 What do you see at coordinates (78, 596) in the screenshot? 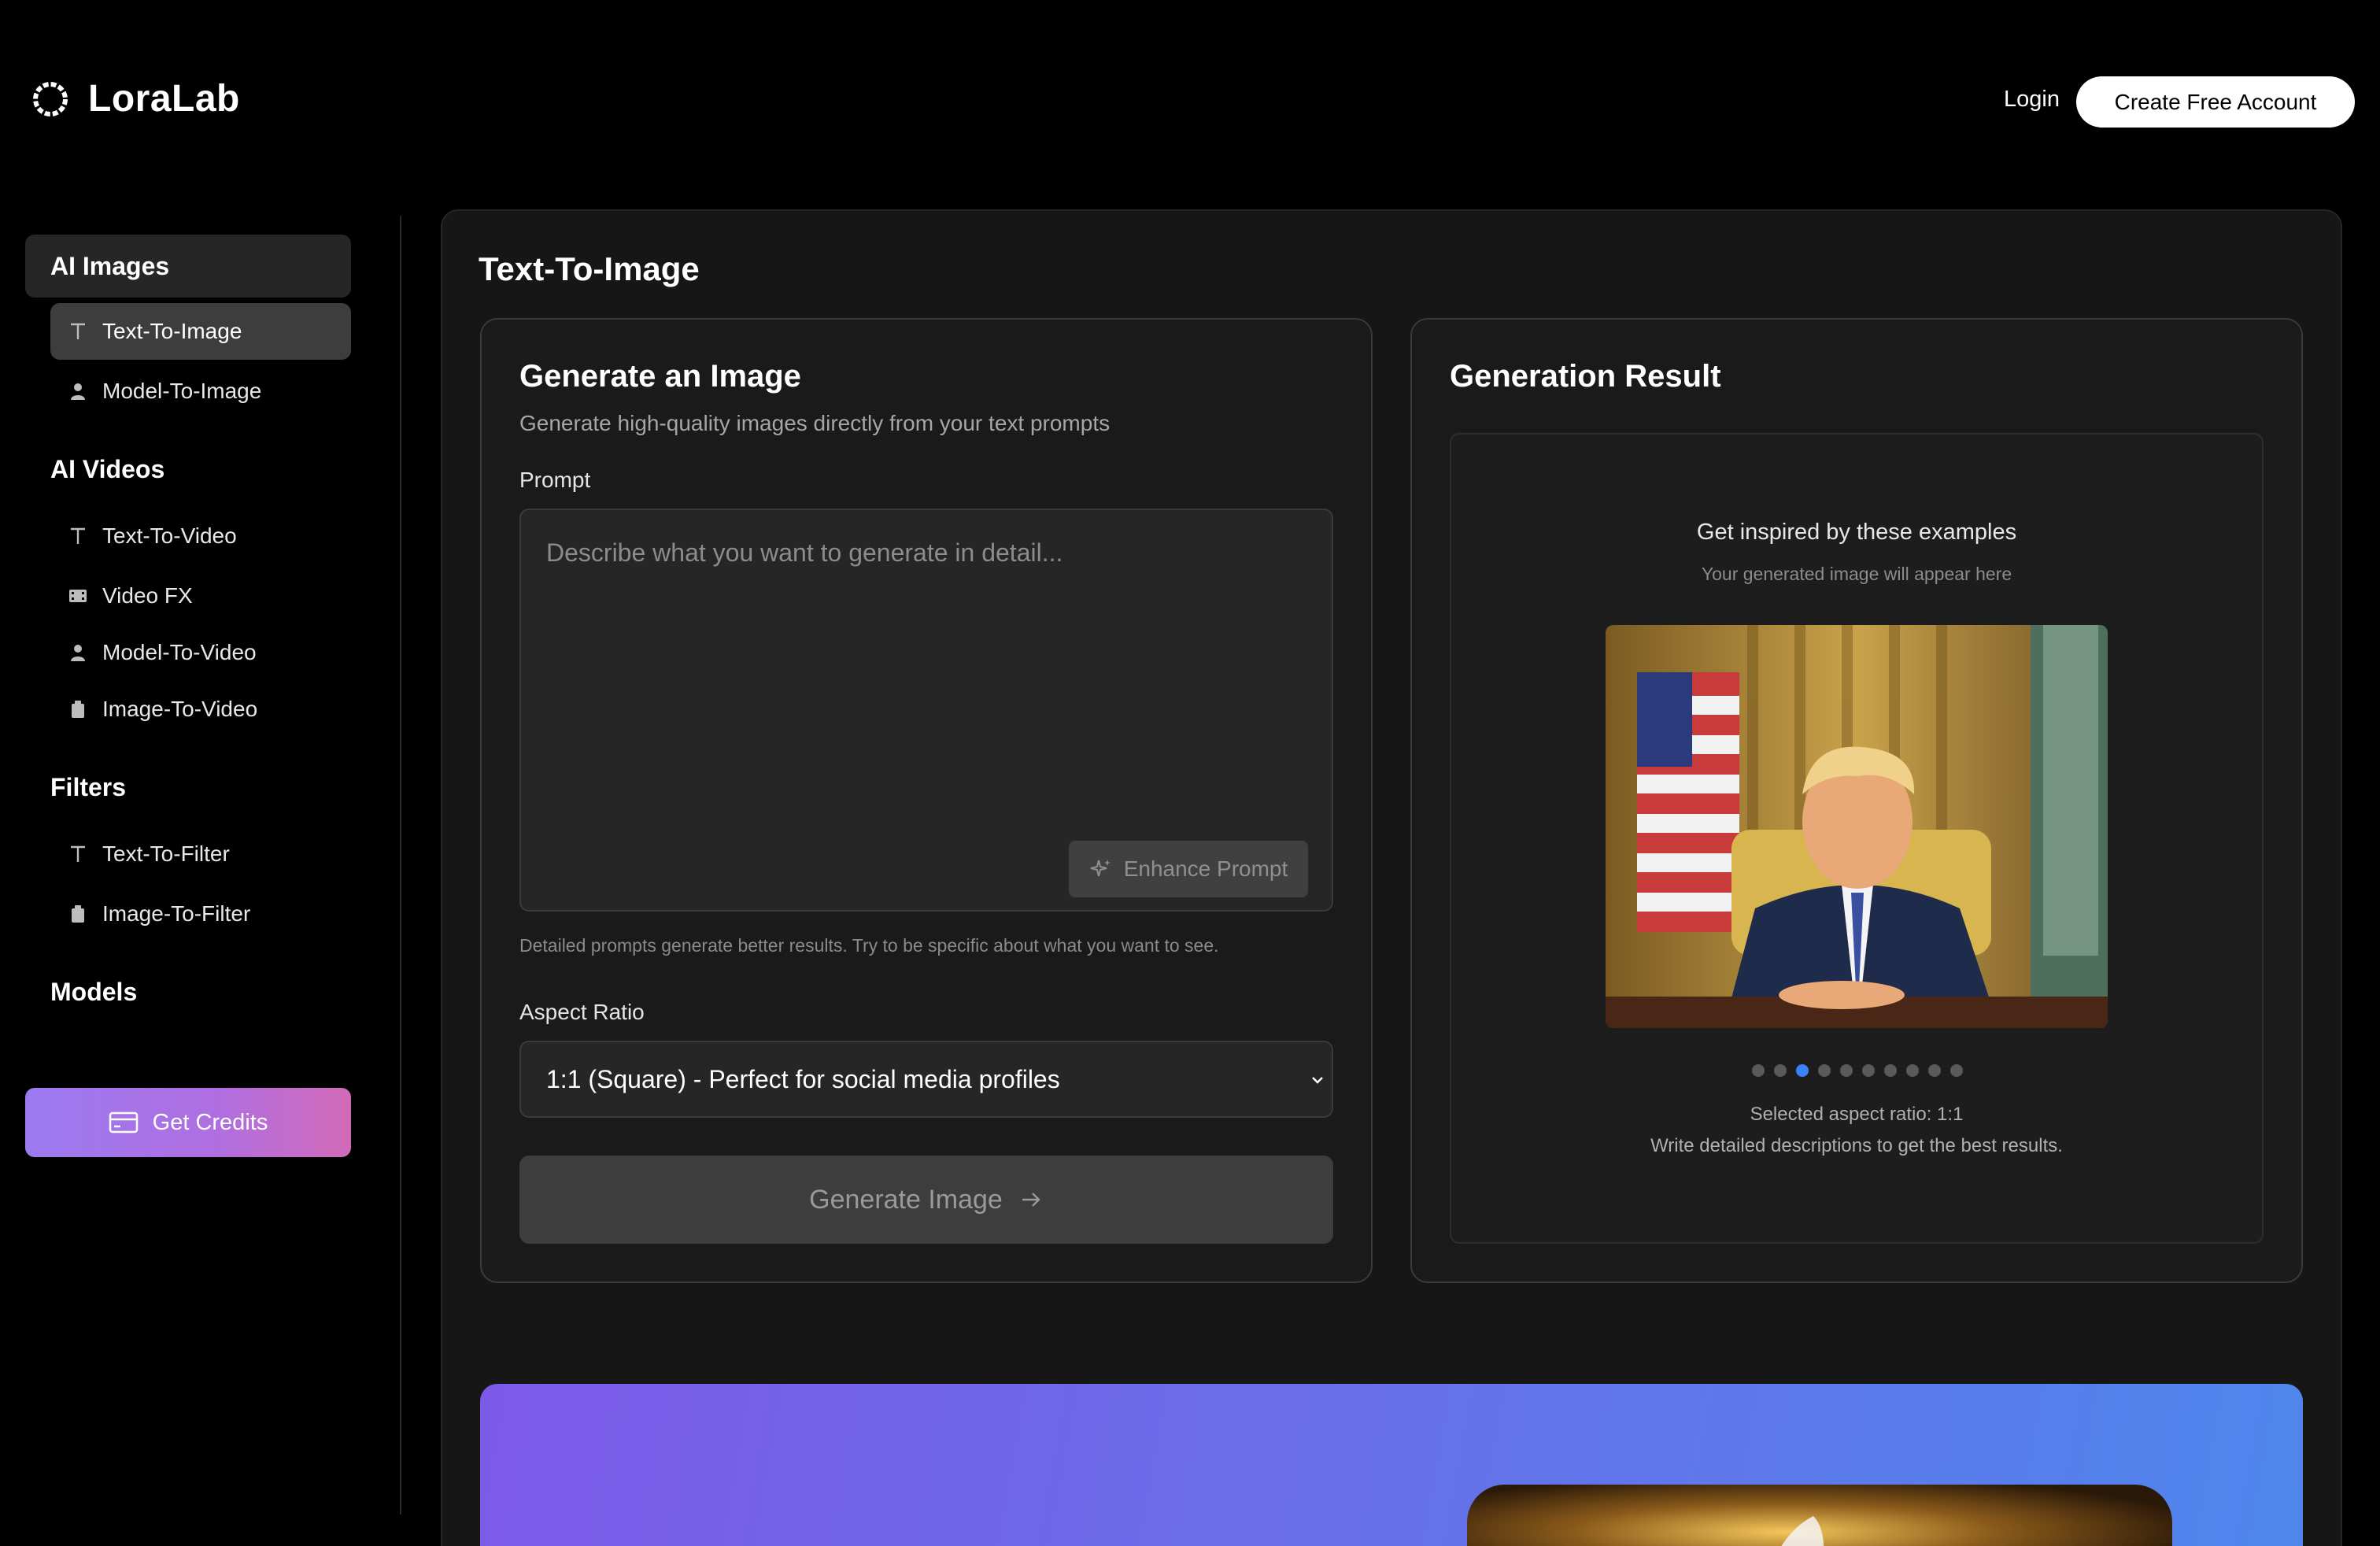
I see `film-icon` at bounding box center [78, 596].